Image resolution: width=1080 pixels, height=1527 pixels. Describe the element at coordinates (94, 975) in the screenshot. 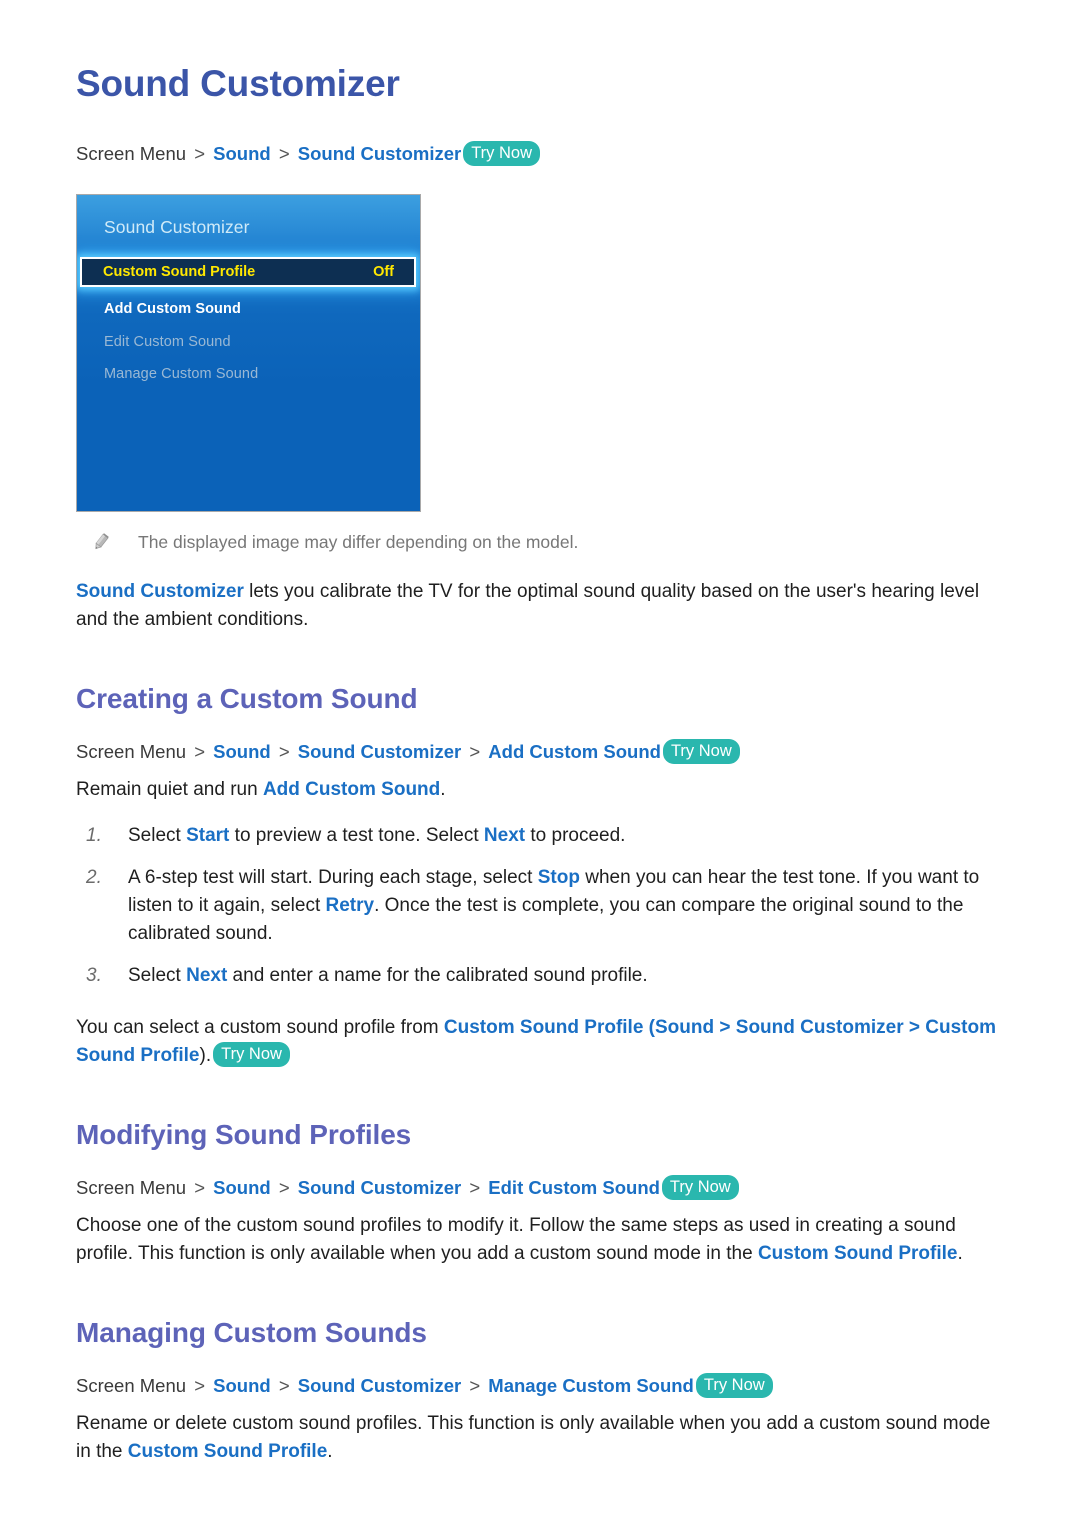

I see `step-number: 3.` at that location.